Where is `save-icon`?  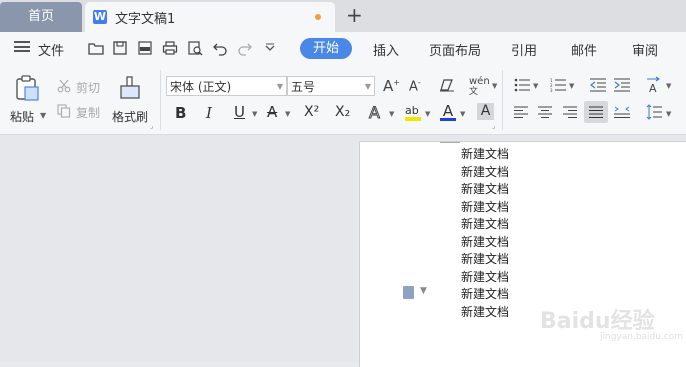 save-icon is located at coordinates (120, 48).